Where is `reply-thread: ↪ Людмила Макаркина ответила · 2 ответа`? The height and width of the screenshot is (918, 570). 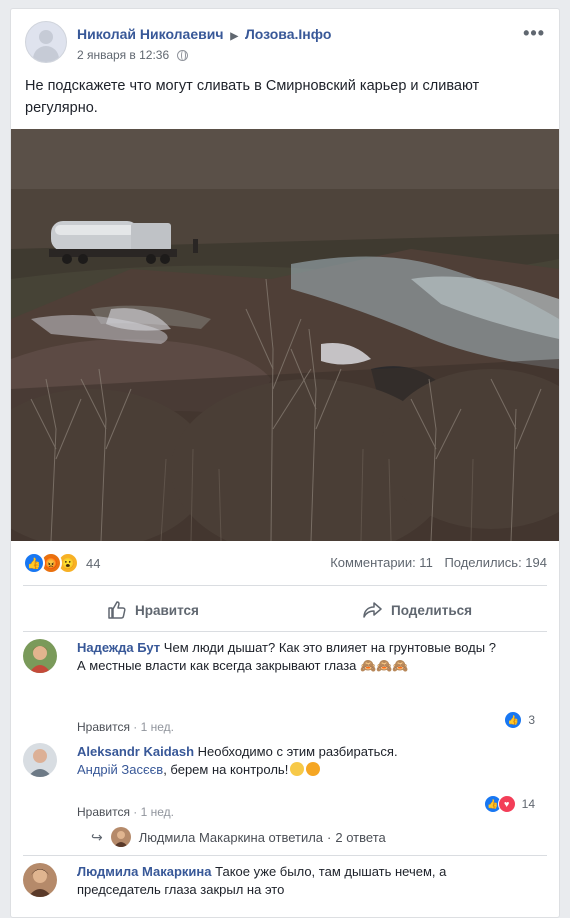 reply-thread: ↪ Людмила Макаркина ответила · 2 ответа is located at coordinates (238, 837).